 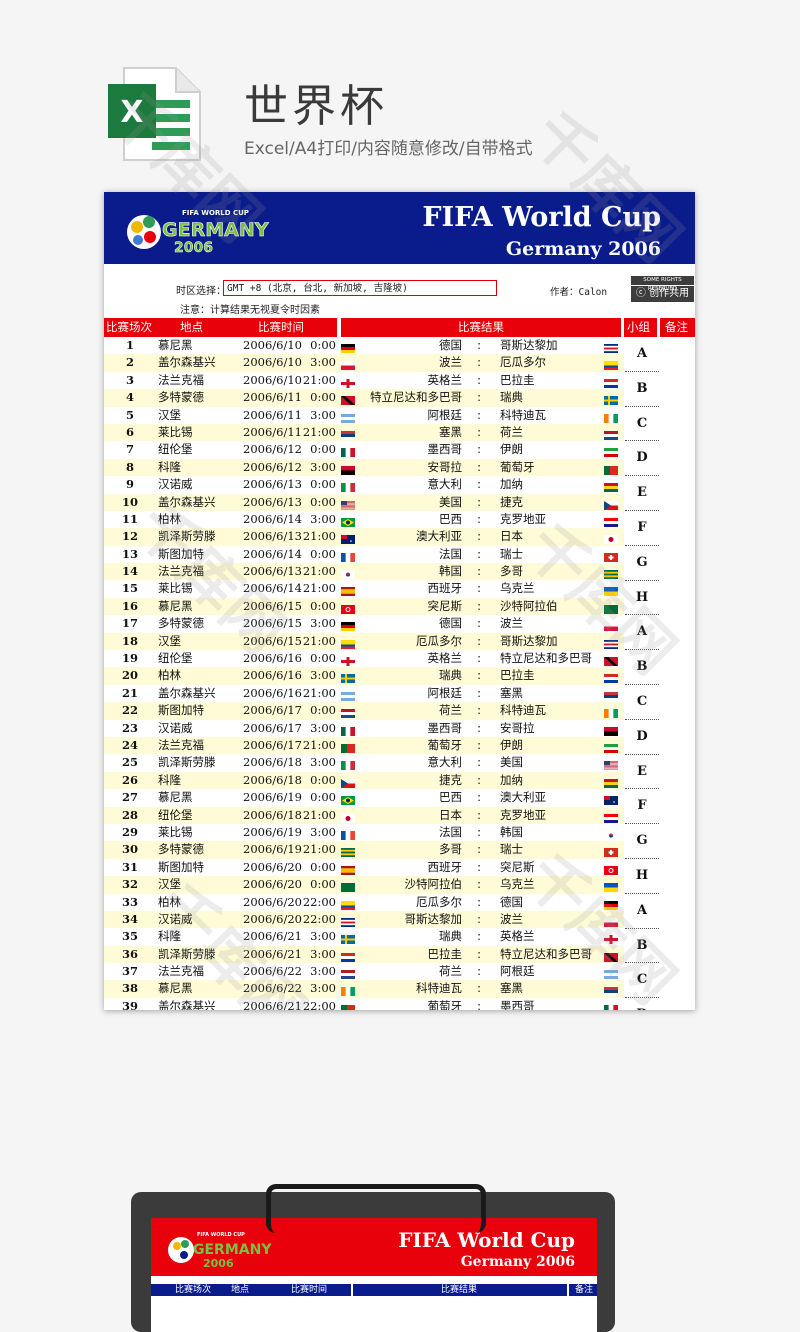 I want to click on match-date: 2006/6/22, so click(x=272, y=988).